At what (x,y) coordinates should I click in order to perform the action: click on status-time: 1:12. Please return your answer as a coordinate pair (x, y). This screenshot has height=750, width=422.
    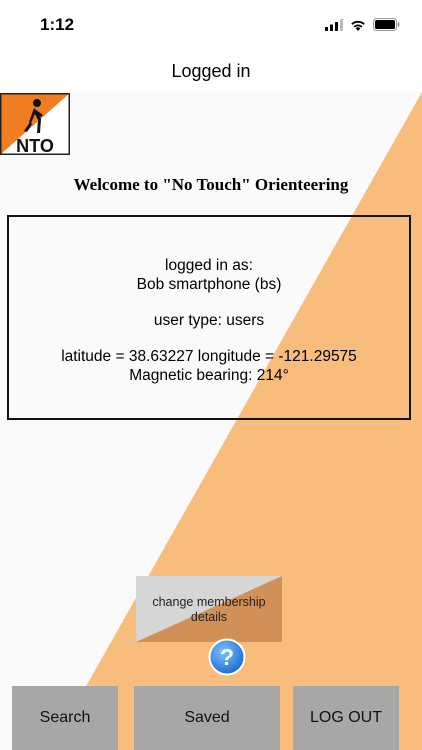
    Looking at the image, I should click on (57, 24).